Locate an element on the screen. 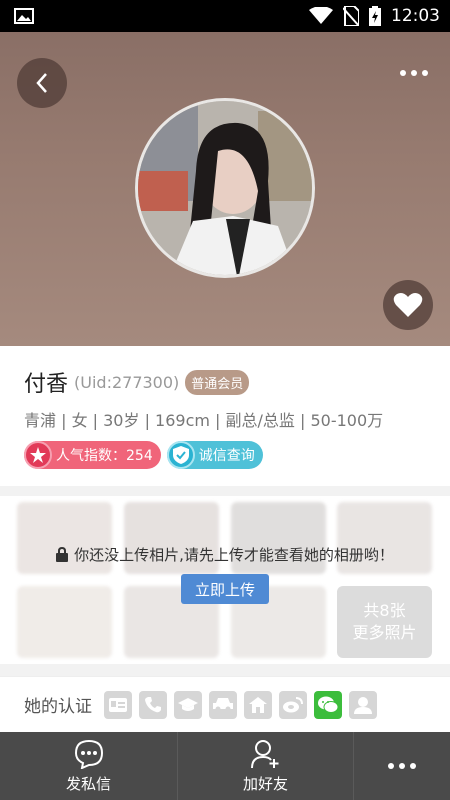  education-icon is located at coordinates (188, 704).